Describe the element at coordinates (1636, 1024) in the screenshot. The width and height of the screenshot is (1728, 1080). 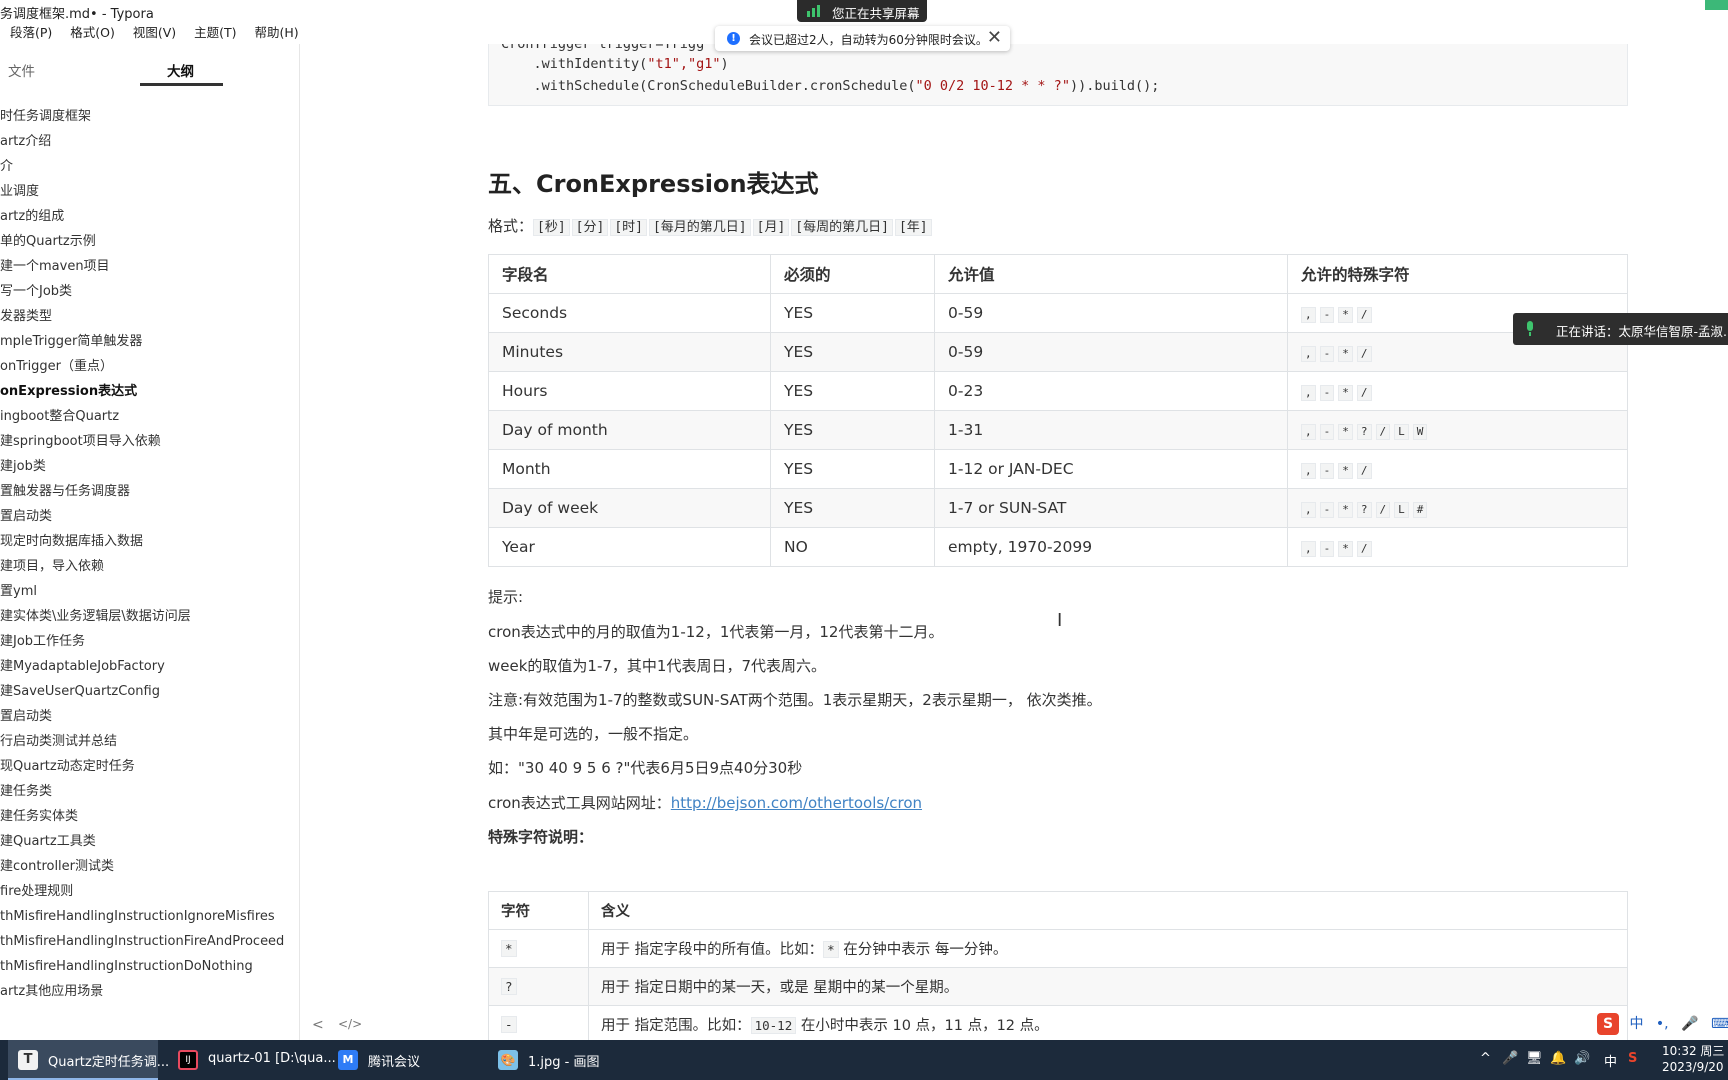
I see `ime-mode: 中` at that location.